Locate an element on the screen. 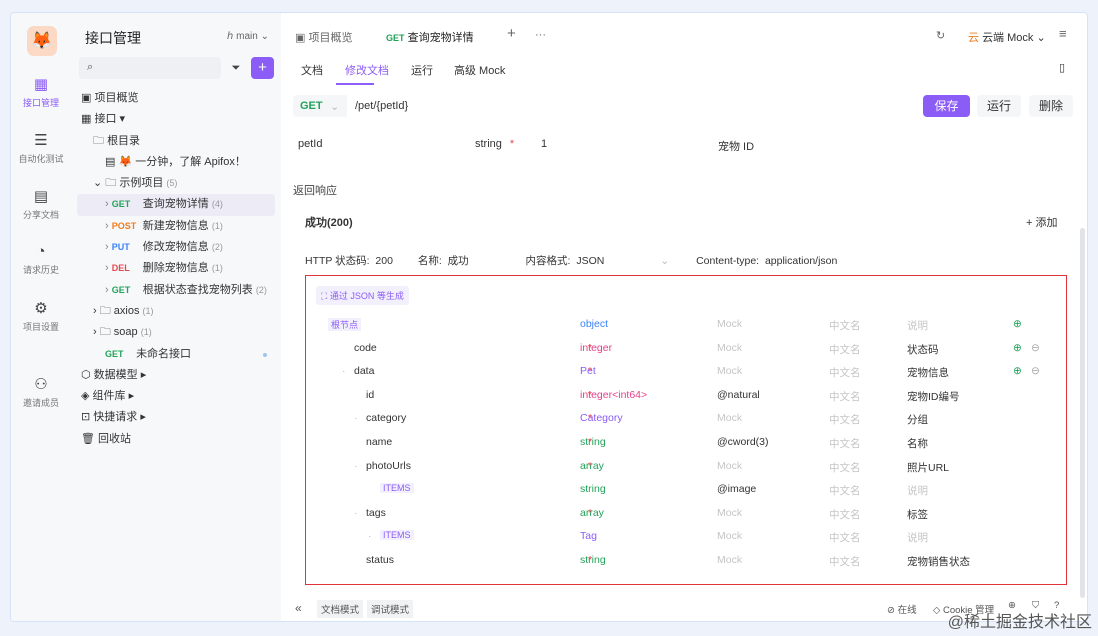  response-name-input: 成功 is located at coordinates (458, 261).